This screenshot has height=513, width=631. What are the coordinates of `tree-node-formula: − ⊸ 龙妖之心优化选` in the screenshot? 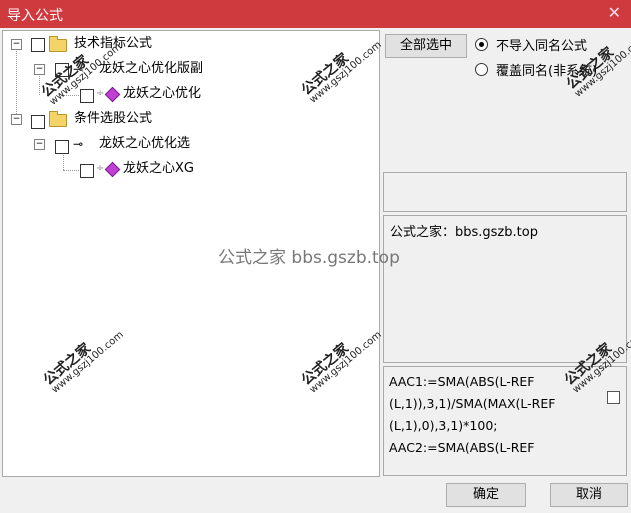 It's located at (188, 144).